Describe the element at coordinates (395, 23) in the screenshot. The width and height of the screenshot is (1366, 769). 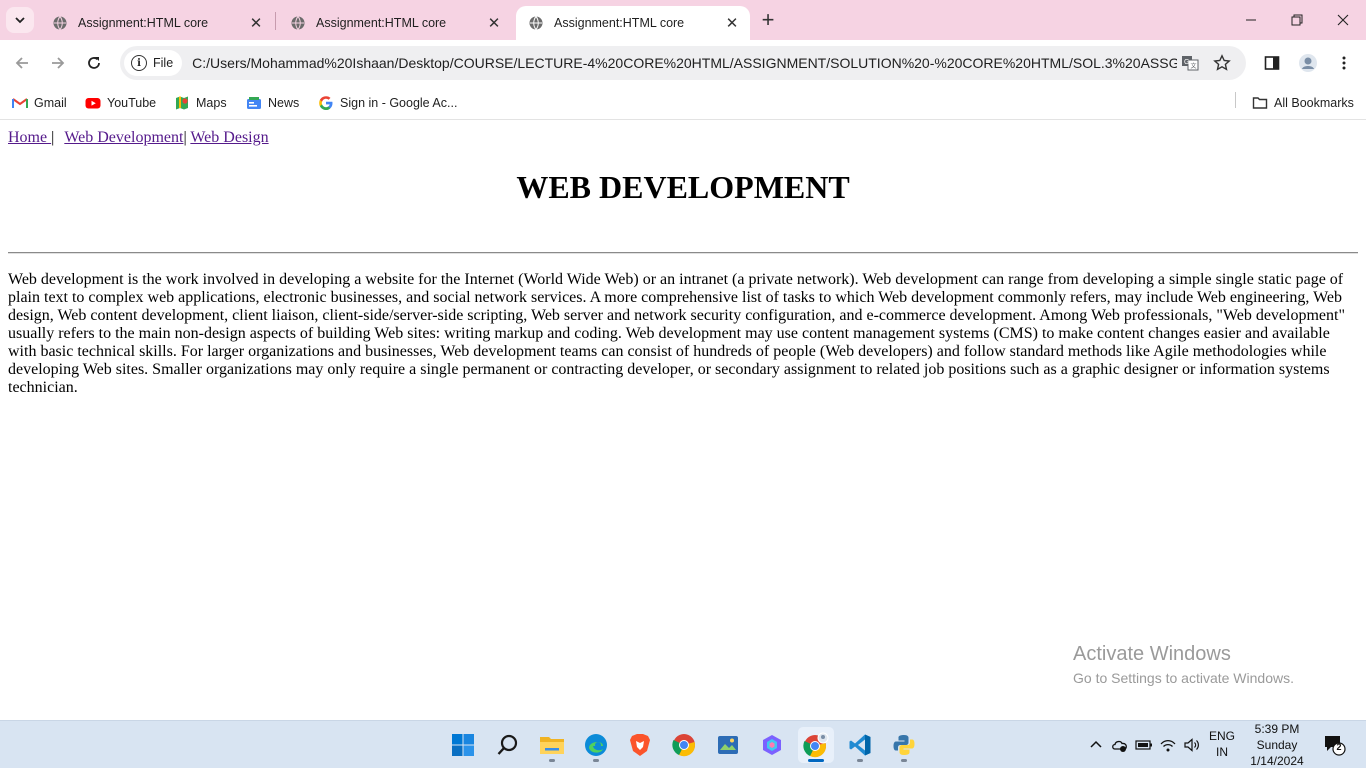
I see `tab-2: Assignment:HTML core ✕` at that location.